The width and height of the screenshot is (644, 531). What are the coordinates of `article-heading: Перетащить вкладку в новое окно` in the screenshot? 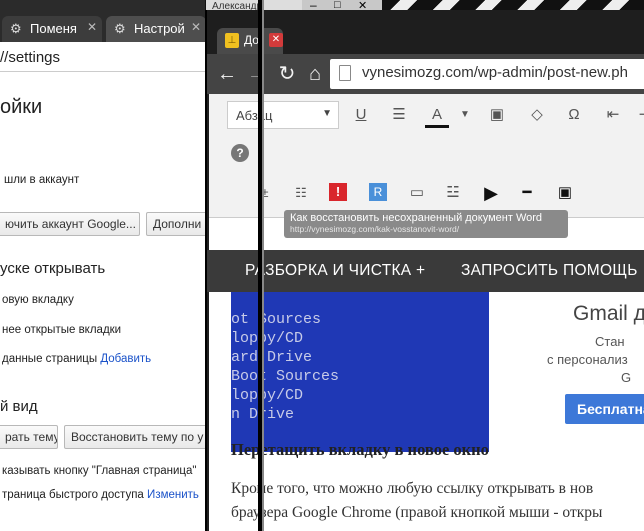 It's located at (360, 449).